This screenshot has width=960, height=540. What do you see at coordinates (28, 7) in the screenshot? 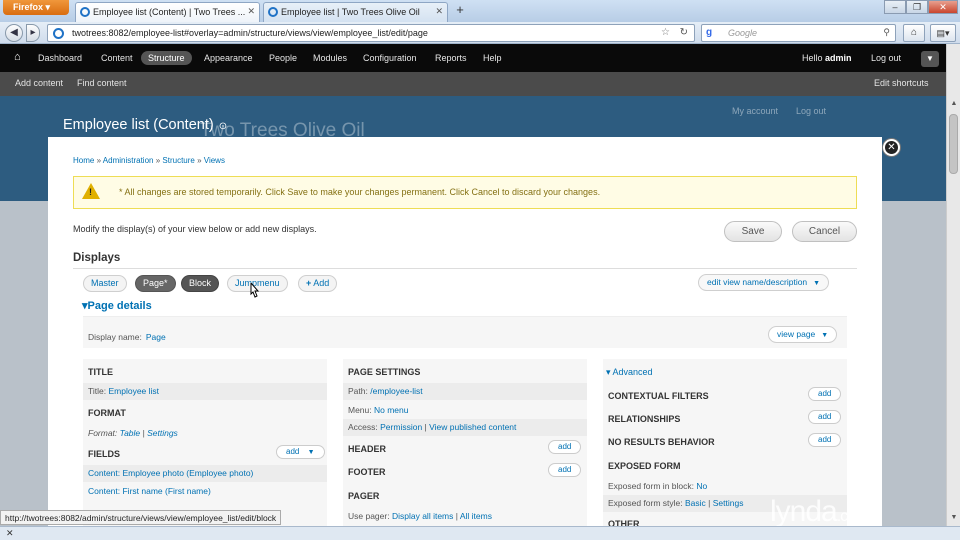
I see `firefox-menu-label: Firefox` at bounding box center [28, 7].